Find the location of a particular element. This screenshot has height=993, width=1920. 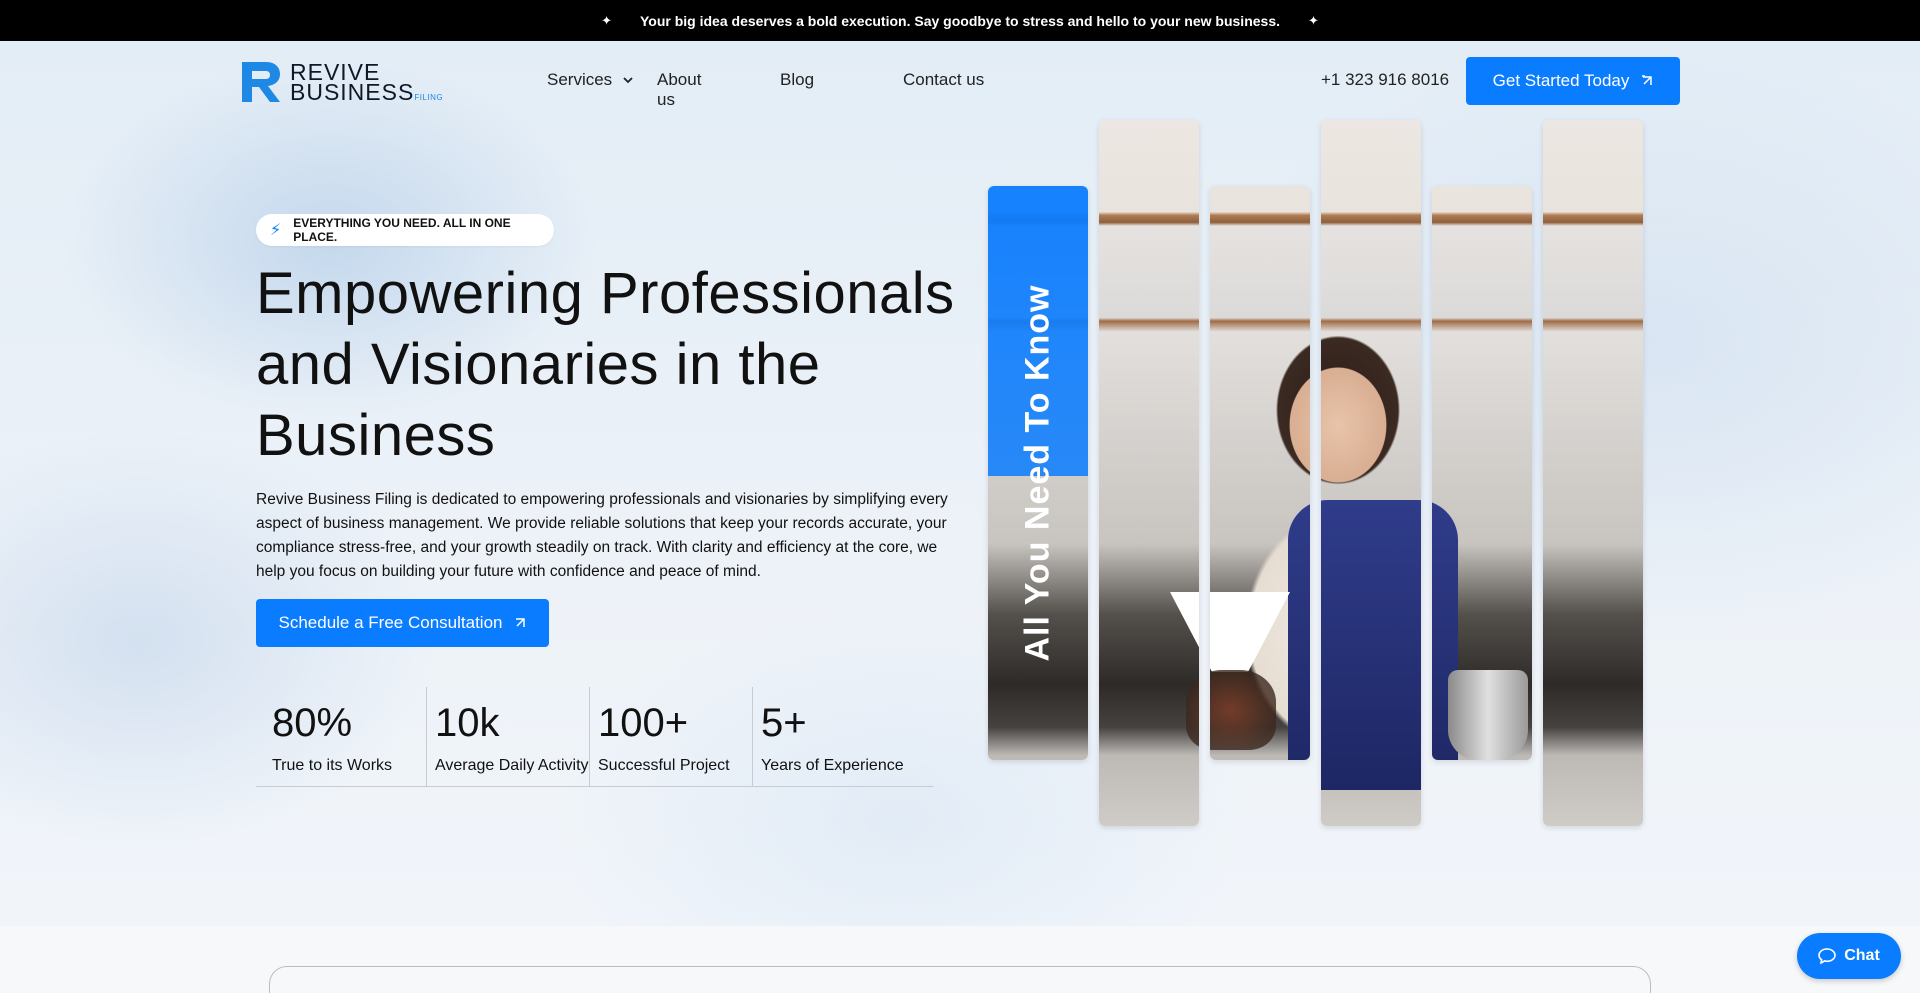

logo-line-2: BUSINESSFILING is located at coordinates (367, 93).